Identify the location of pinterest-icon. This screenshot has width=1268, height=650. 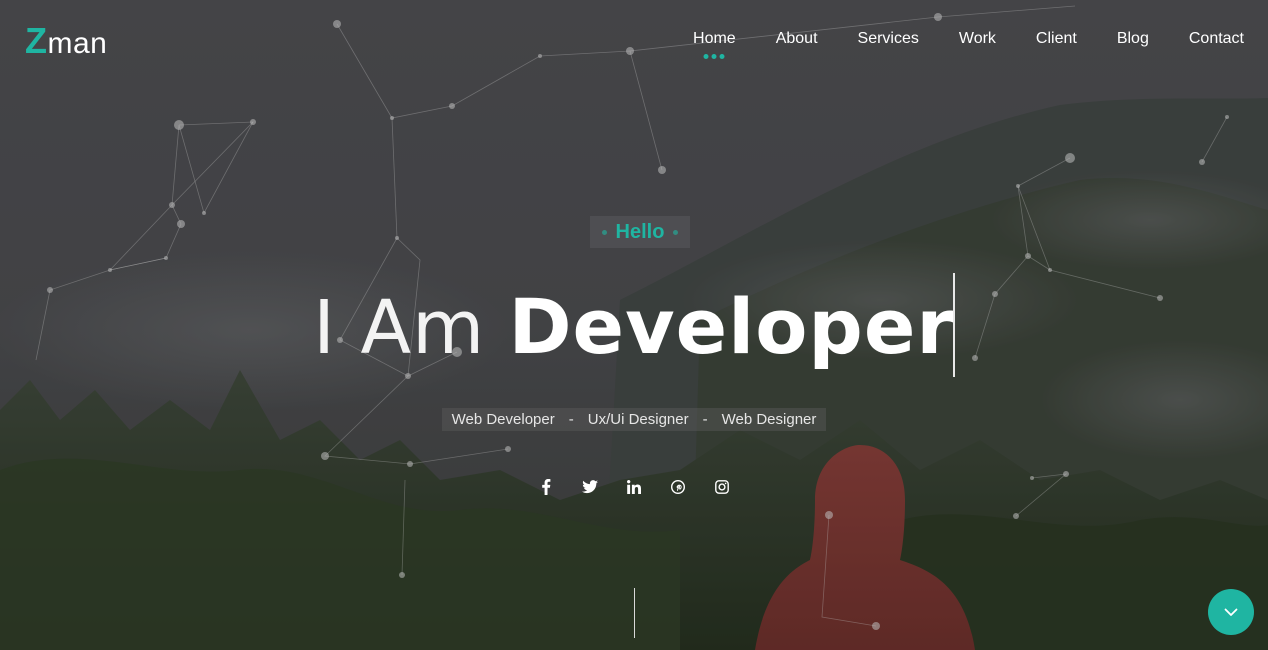
(678, 487).